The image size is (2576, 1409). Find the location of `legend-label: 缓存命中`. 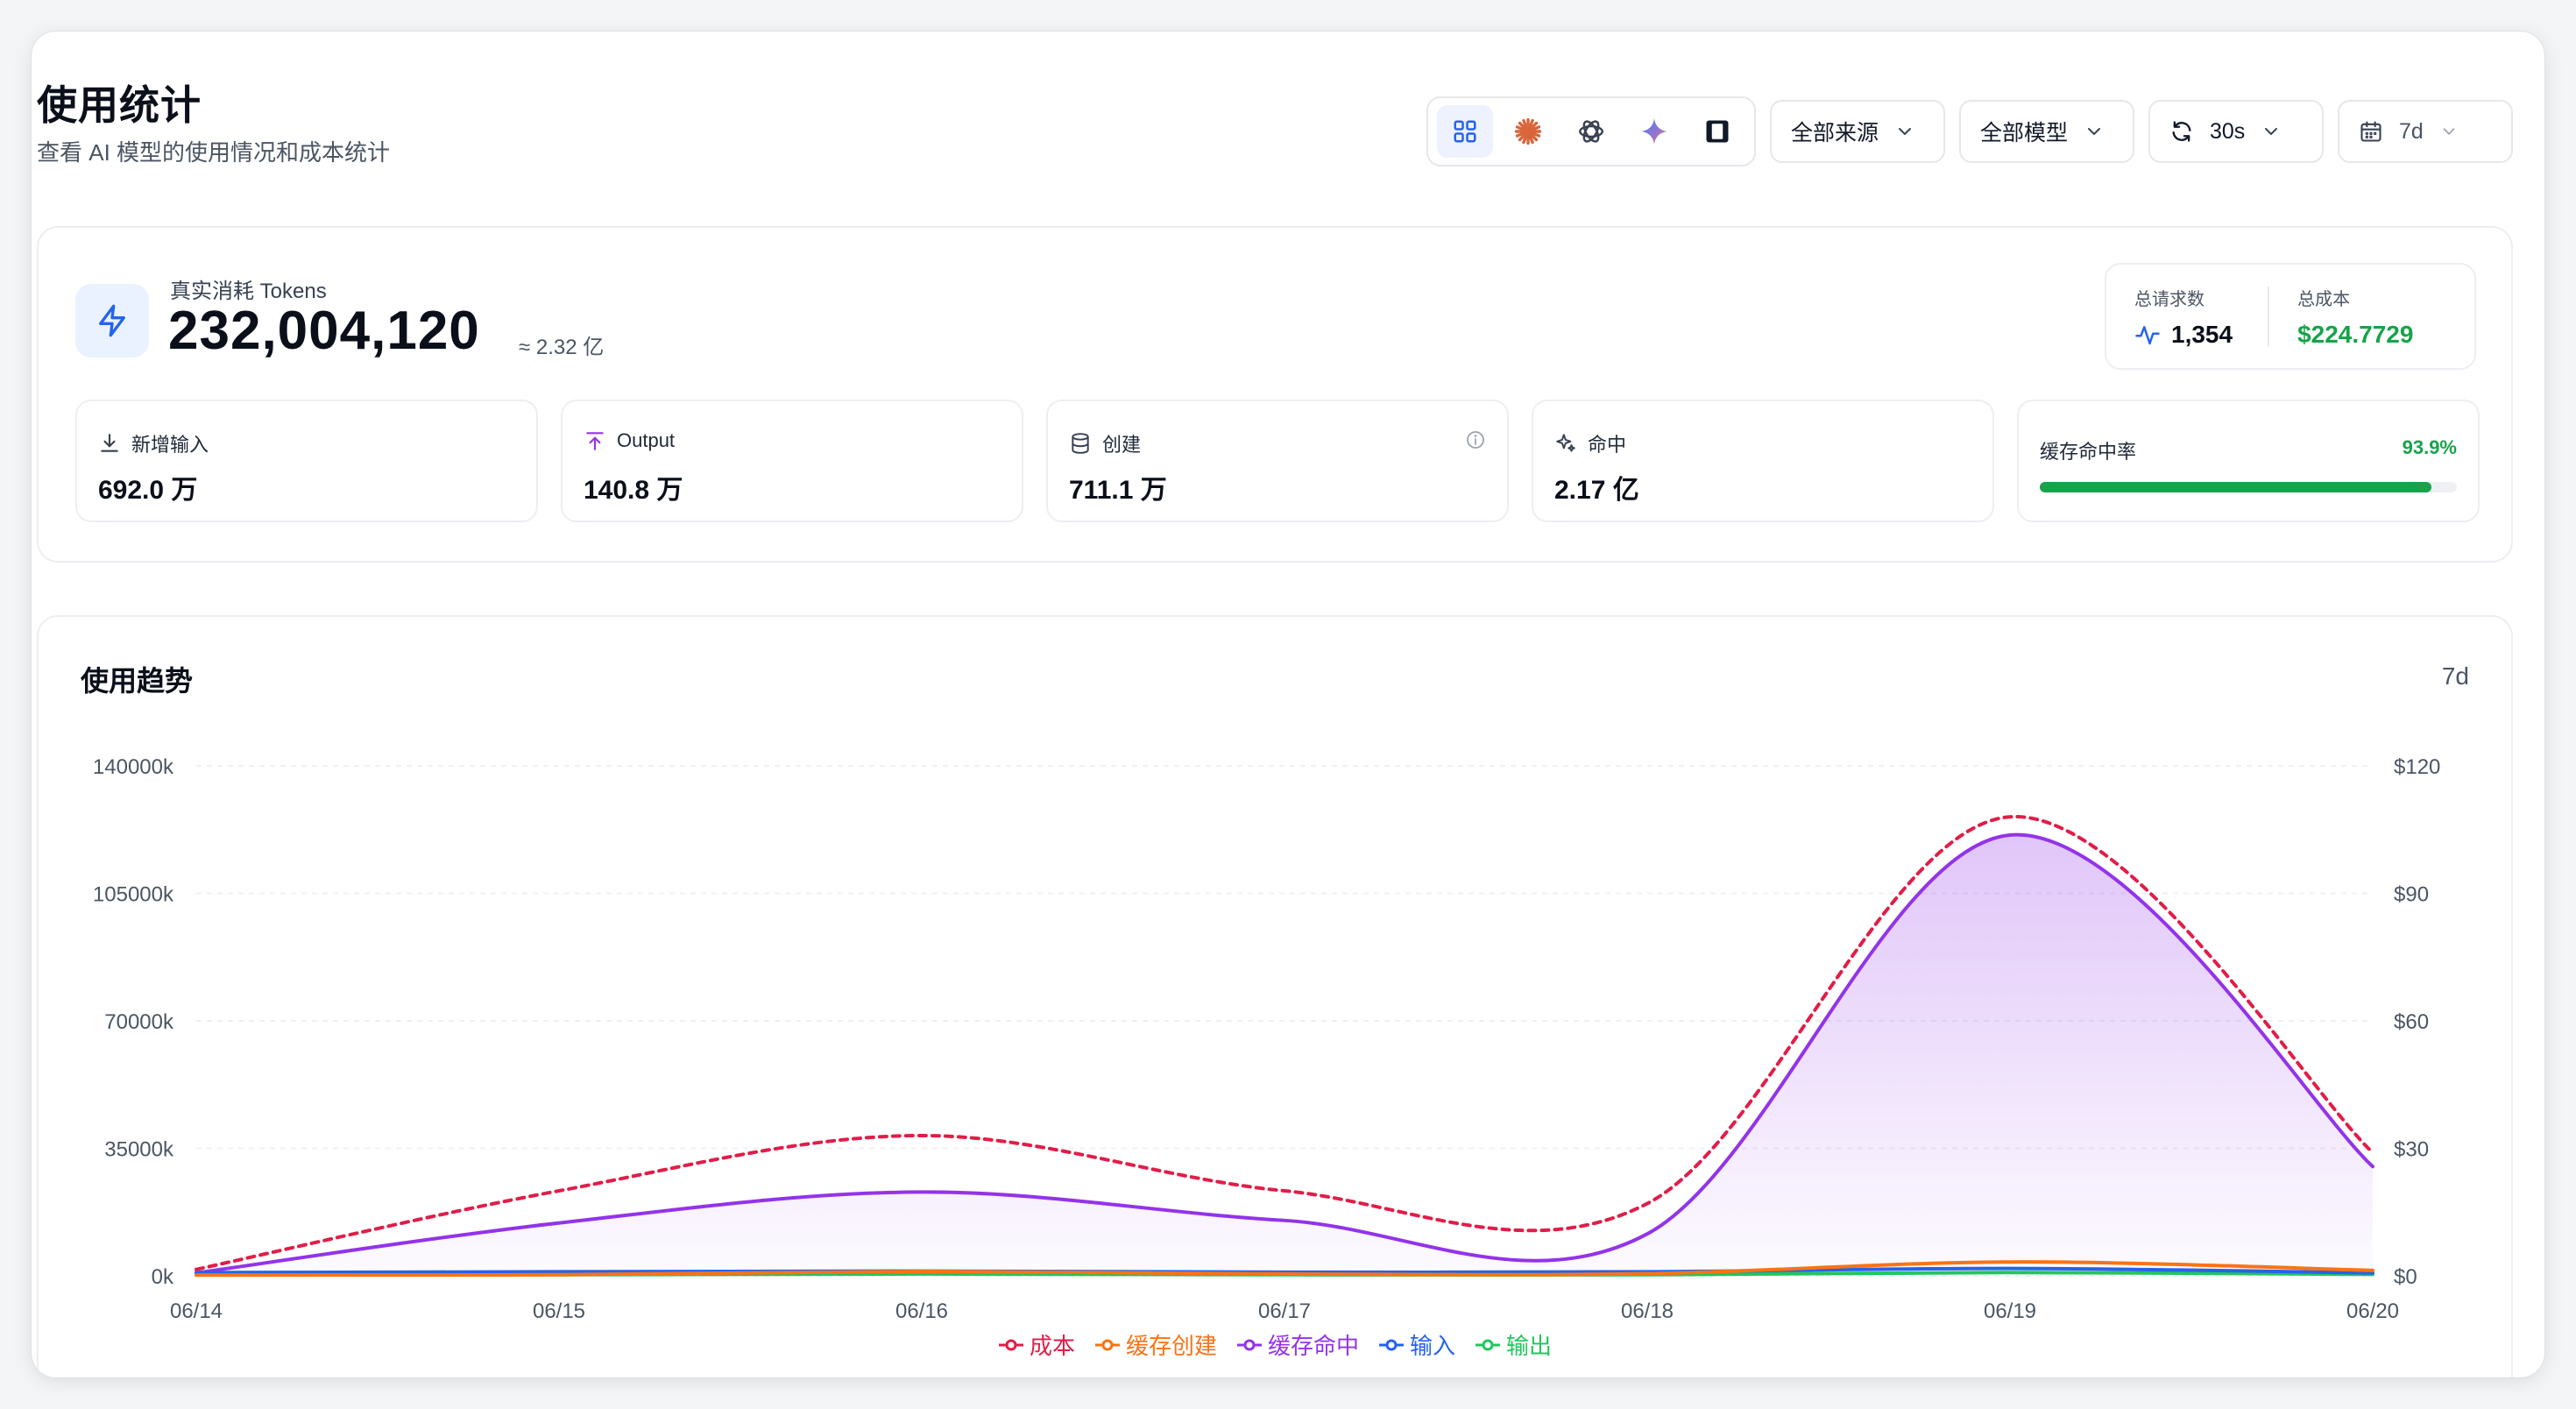

legend-label: 缓存命中 is located at coordinates (1313, 1346).